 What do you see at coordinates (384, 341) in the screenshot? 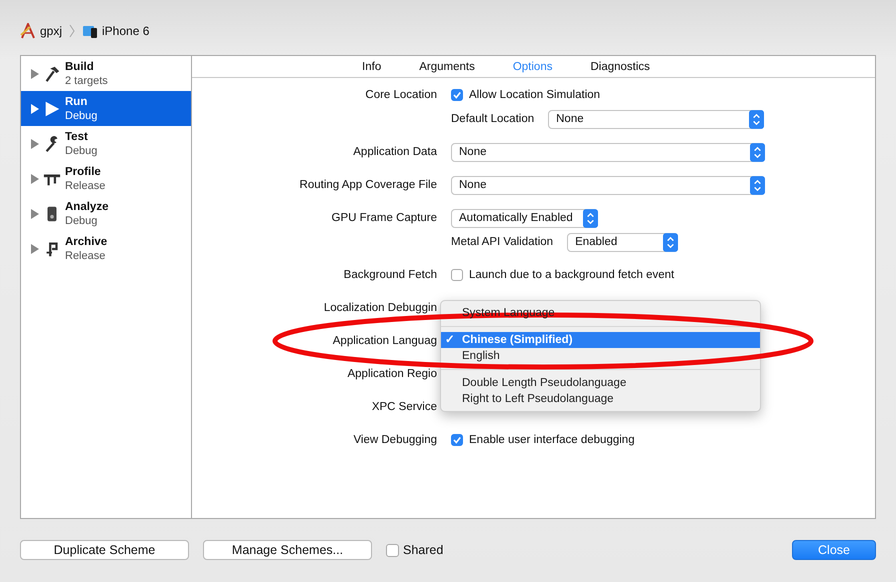
I see `field-label: Application Languag` at bounding box center [384, 341].